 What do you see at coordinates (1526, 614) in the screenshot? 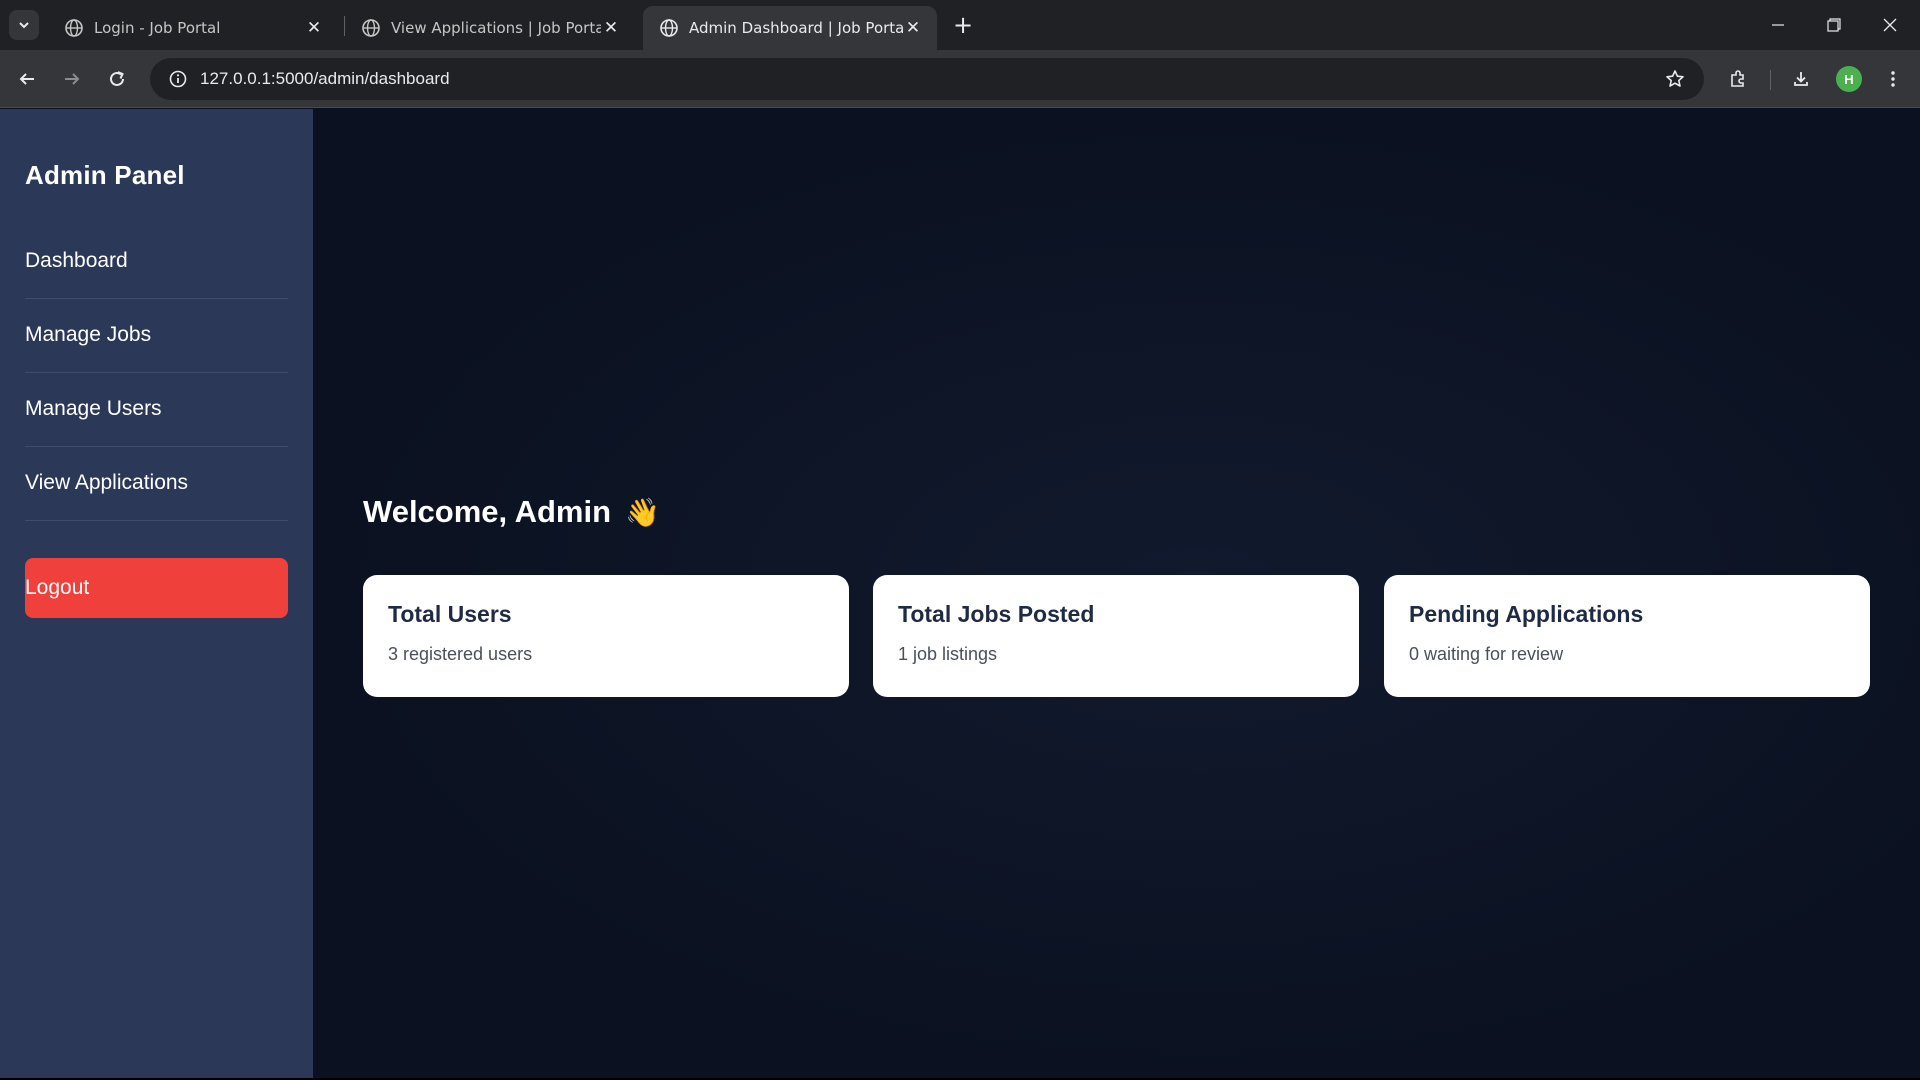
I see `card-title: Pending Applications` at bounding box center [1526, 614].